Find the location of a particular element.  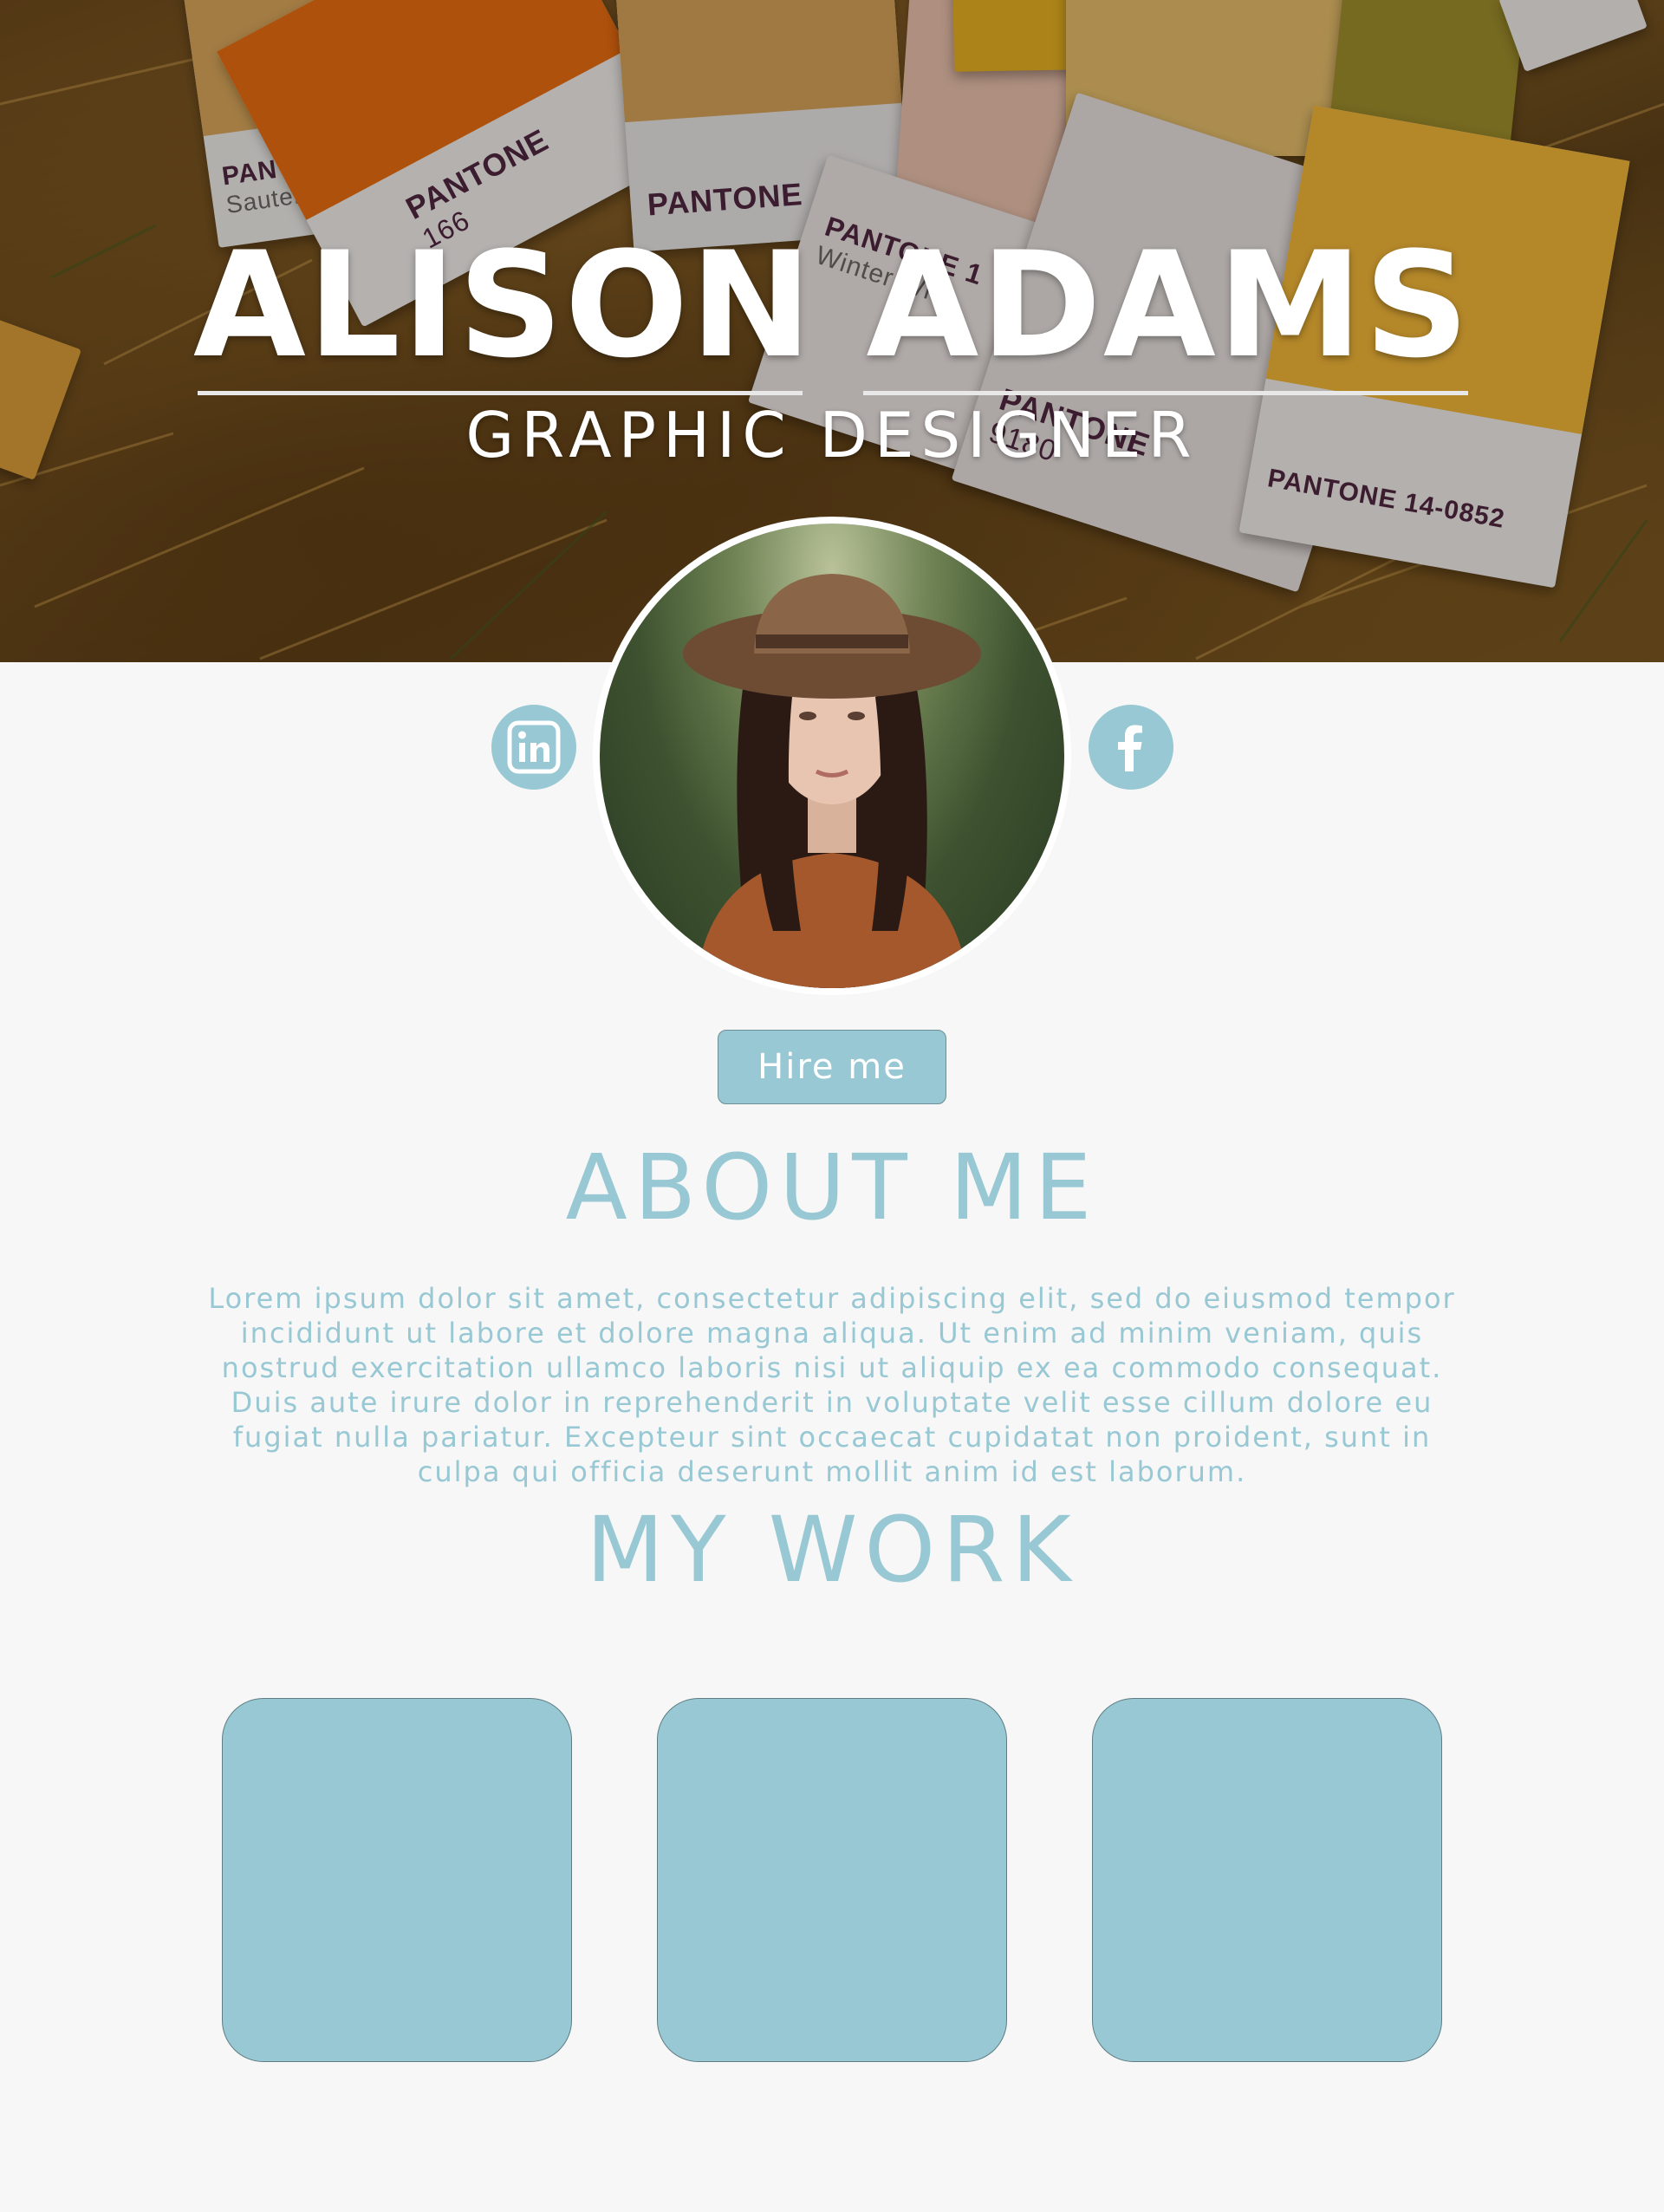

avatar is located at coordinates (832, 756).